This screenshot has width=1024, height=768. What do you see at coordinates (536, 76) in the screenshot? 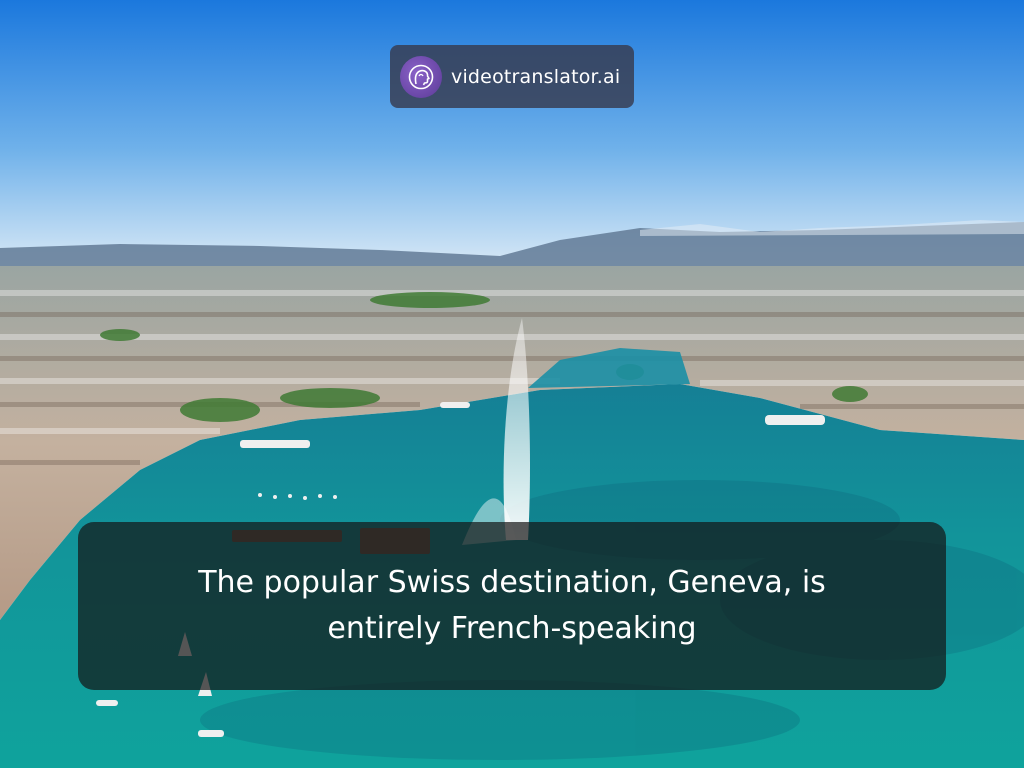
I see `brand-name: videotranslator.ai` at bounding box center [536, 76].